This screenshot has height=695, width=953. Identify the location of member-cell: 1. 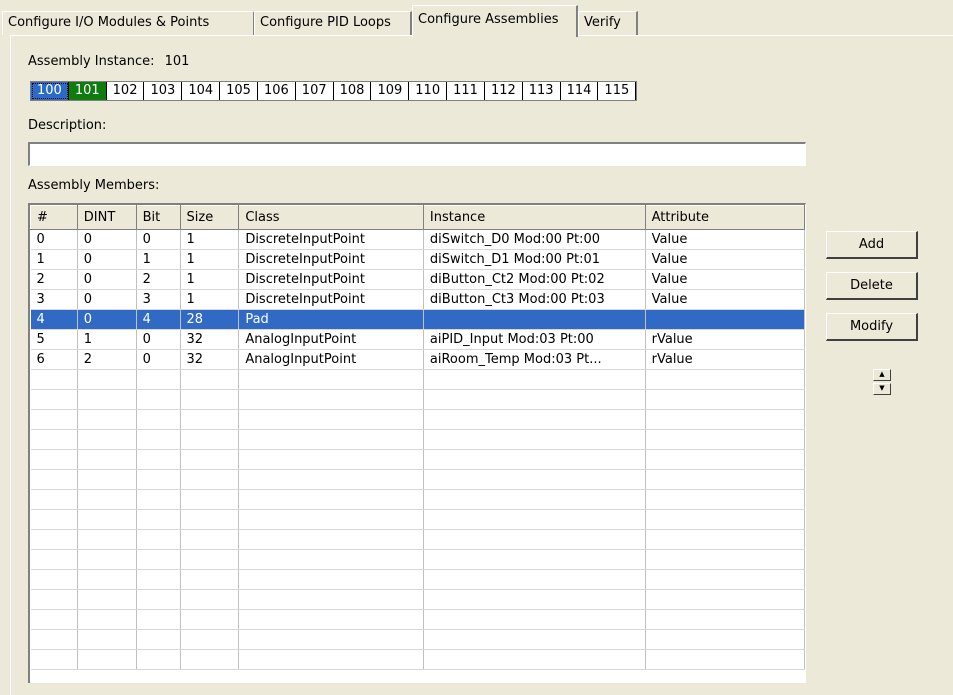
(54, 259).